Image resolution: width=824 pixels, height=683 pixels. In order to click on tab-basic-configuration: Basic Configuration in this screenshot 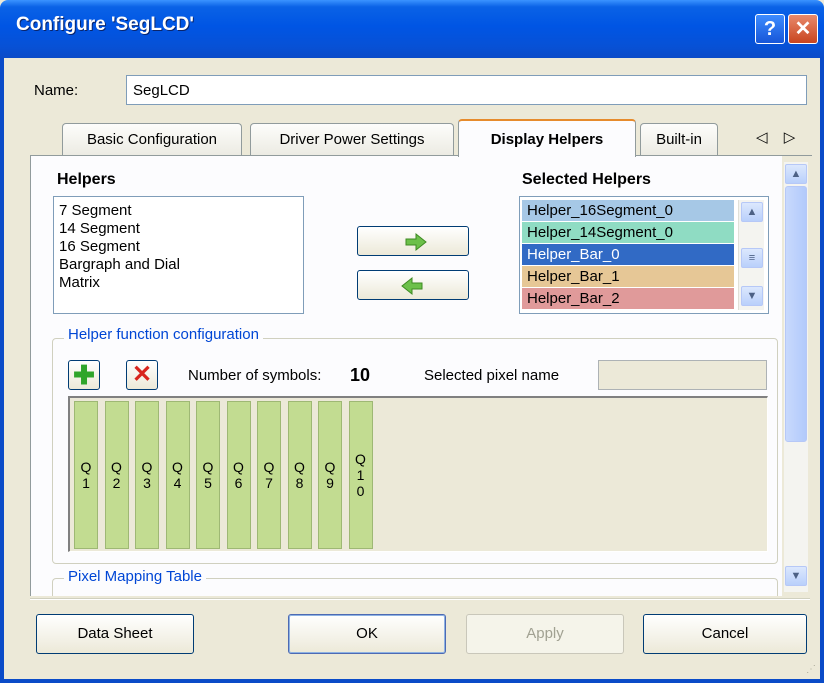, I will do `click(152, 139)`.